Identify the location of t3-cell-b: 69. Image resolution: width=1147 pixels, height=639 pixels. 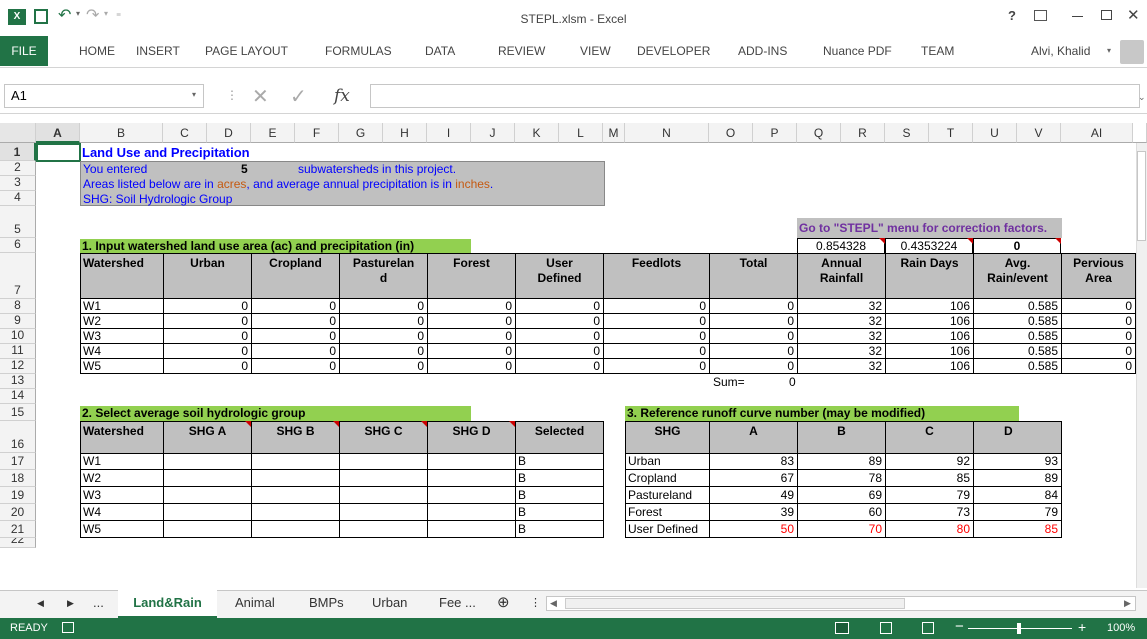
(841, 495).